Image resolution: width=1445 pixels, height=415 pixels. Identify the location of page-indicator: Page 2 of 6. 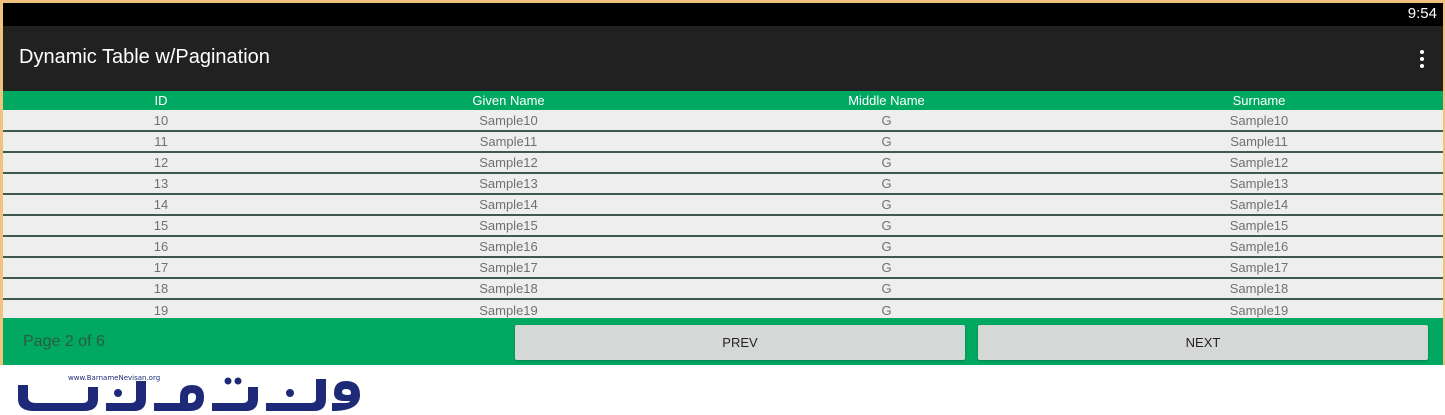
(64, 341).